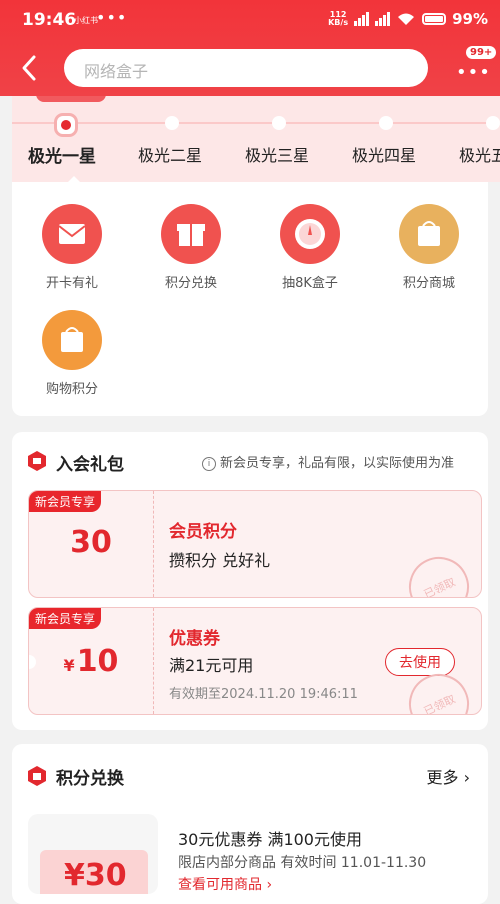 The height and width of the screenshot is (904, 500). I want to click on wifi-icon, so click(406, 19).